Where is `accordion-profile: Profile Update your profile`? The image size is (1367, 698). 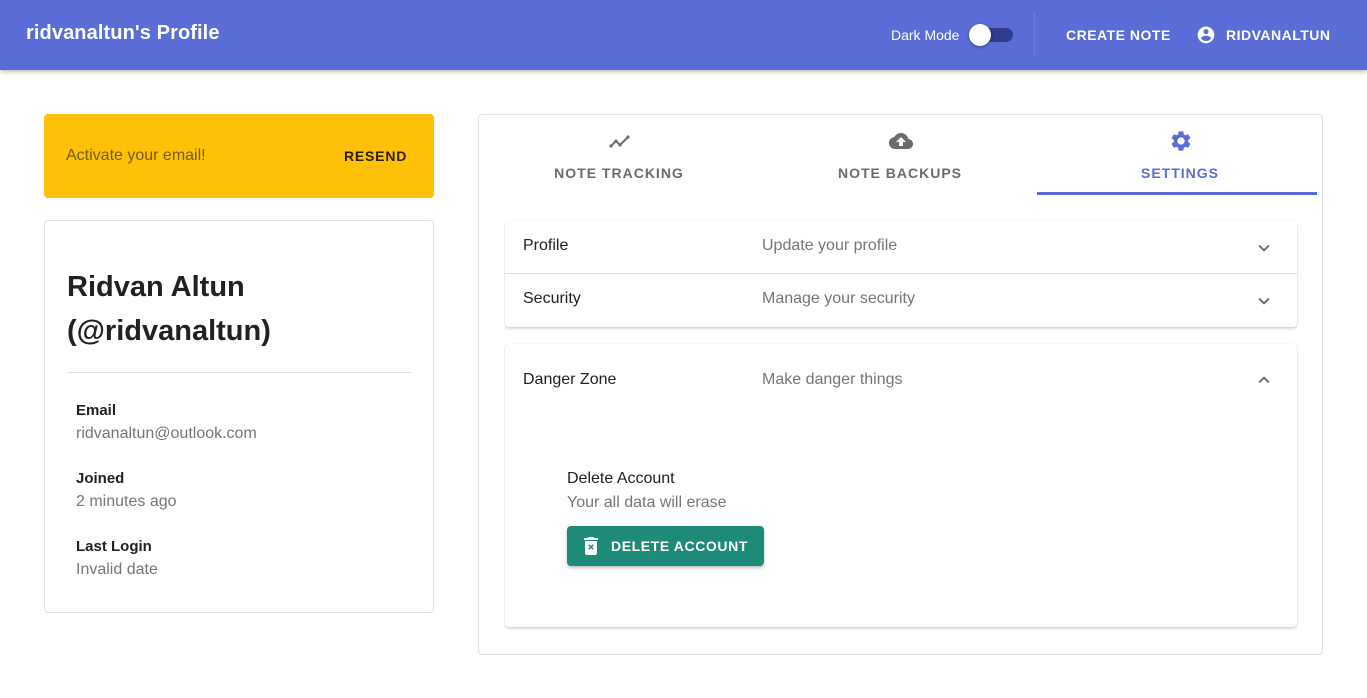 accordion-profile: Profile Update your profile is located at coordinates (901, 247).